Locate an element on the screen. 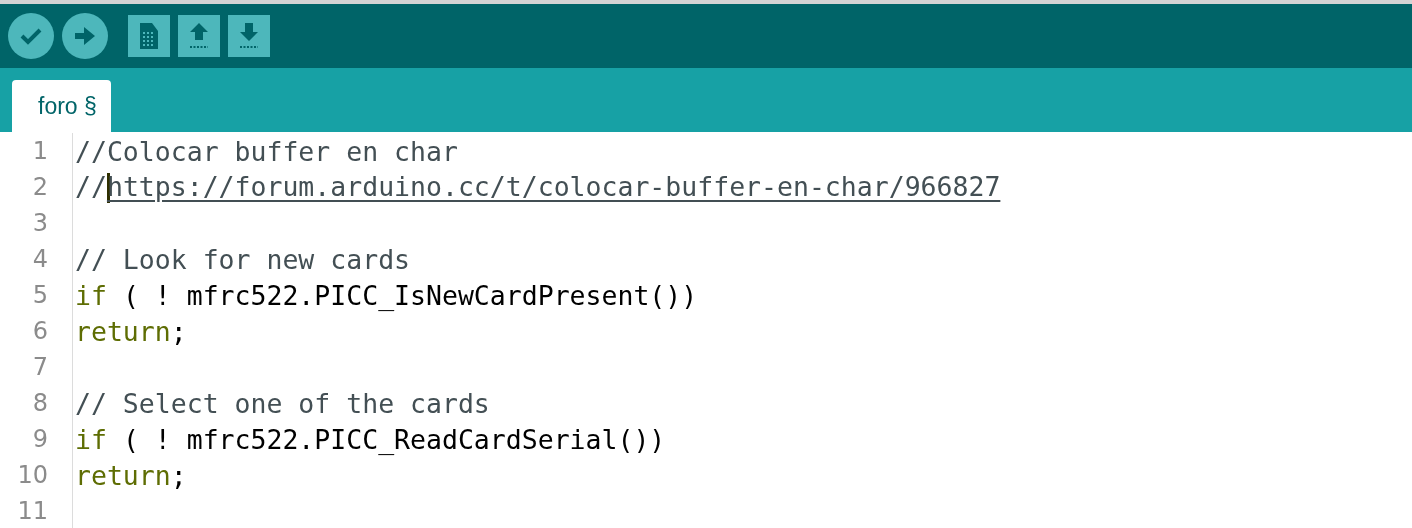  line-number: 11 is located at coordinates (32, 511).